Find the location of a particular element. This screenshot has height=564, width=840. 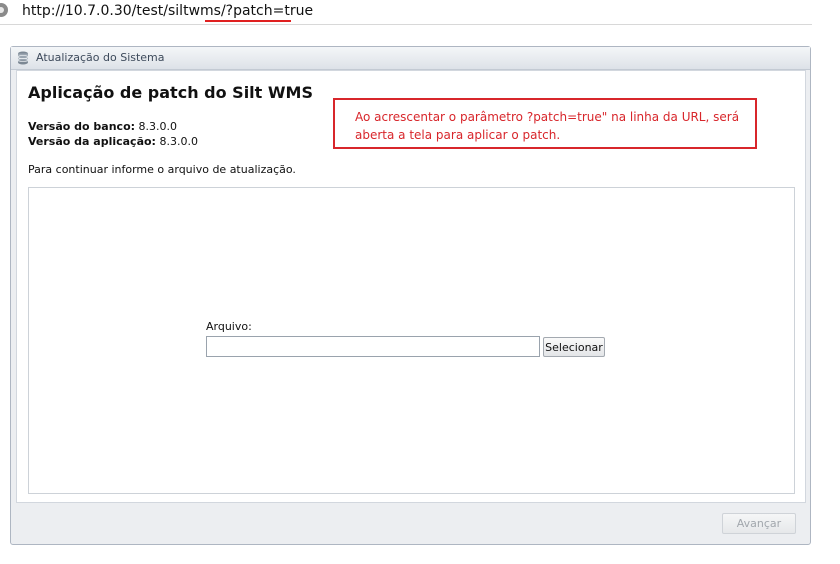

database-icon is located at coordinates (23, 58).